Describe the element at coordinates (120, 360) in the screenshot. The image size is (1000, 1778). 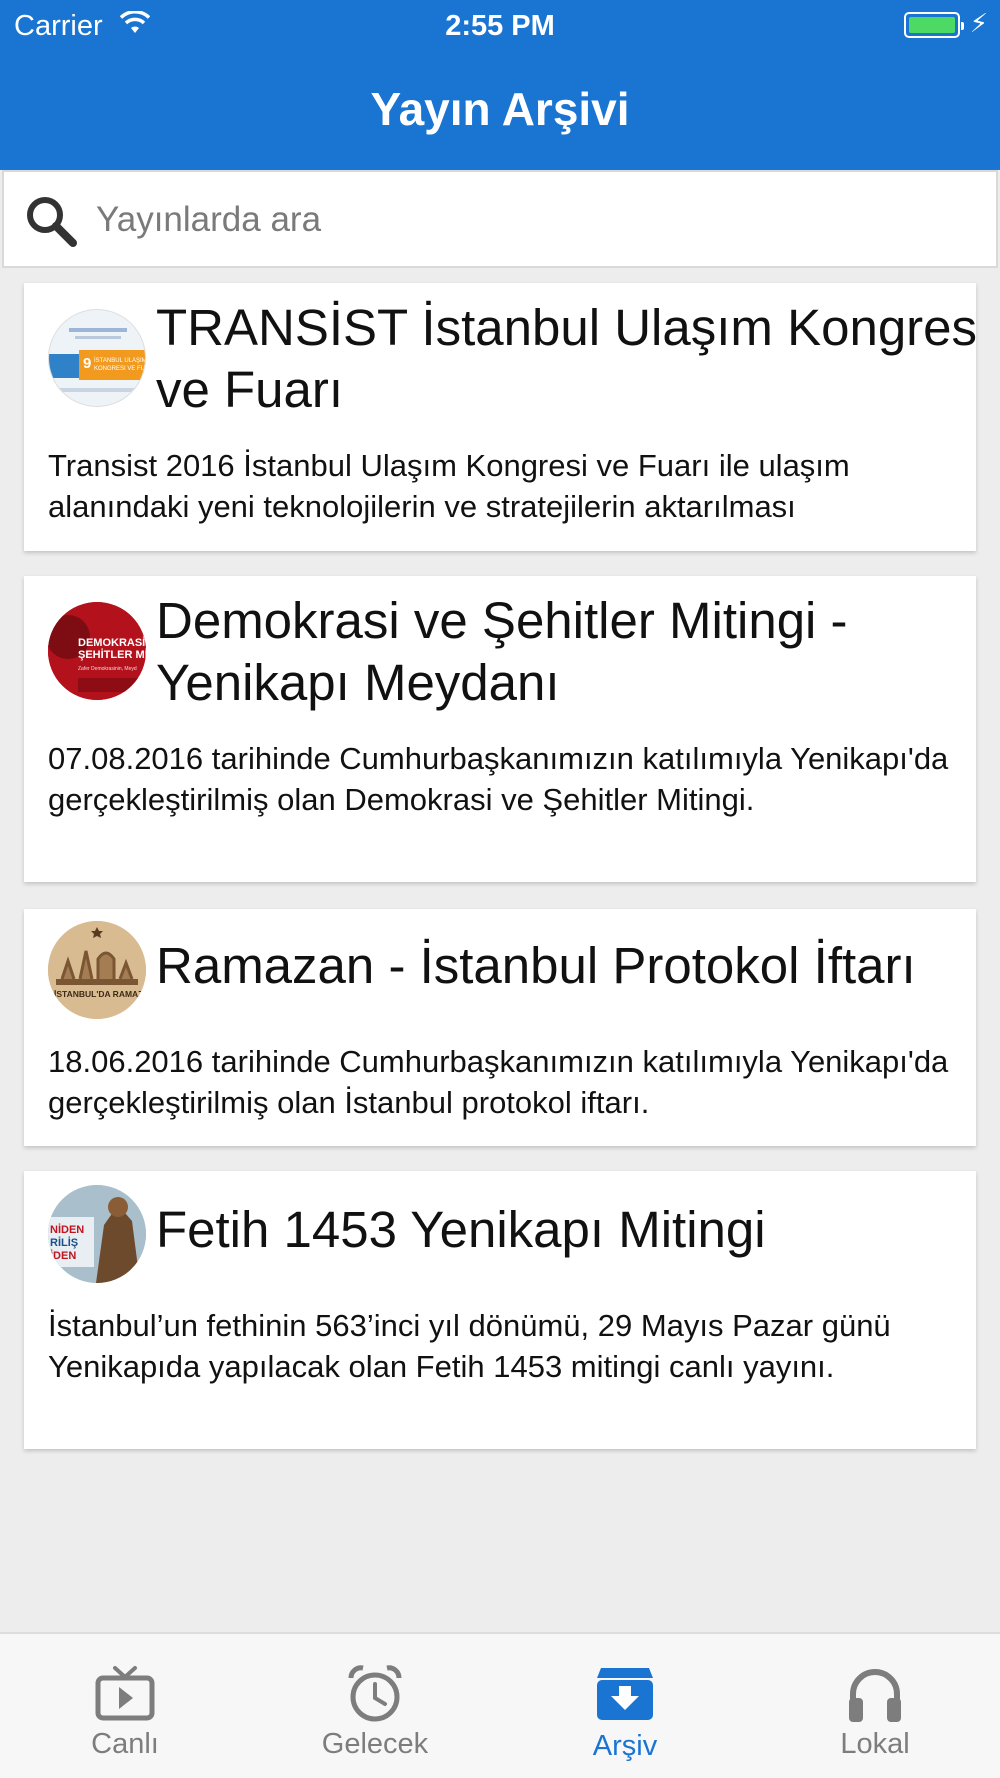
I see `thumb-text: İSTANBUL ULAŞIM` at that location.